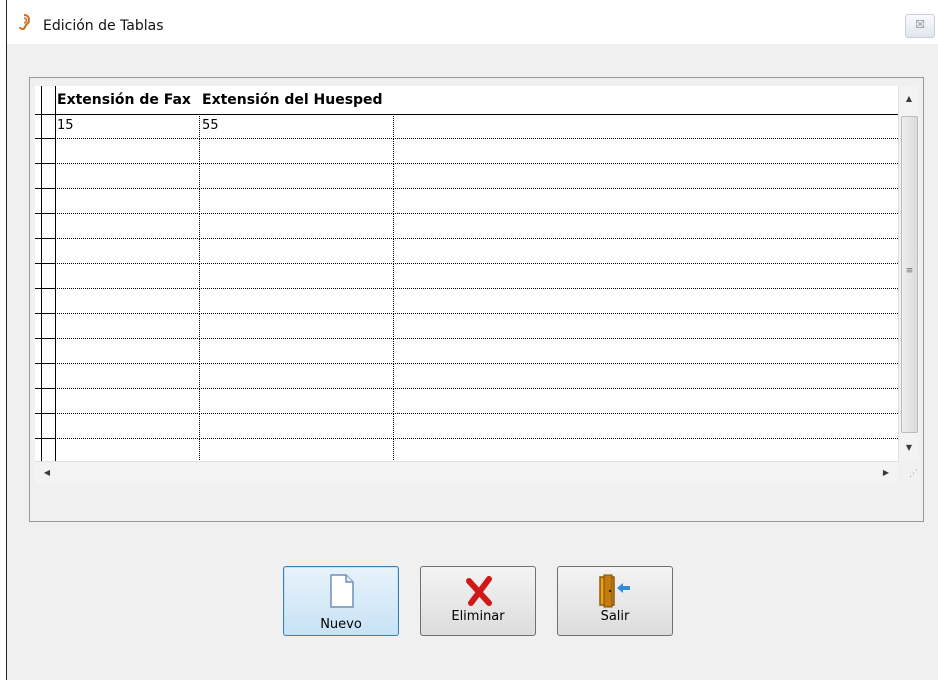  I want to click on resize-grip-icon: ⋰, so click(908, 472).